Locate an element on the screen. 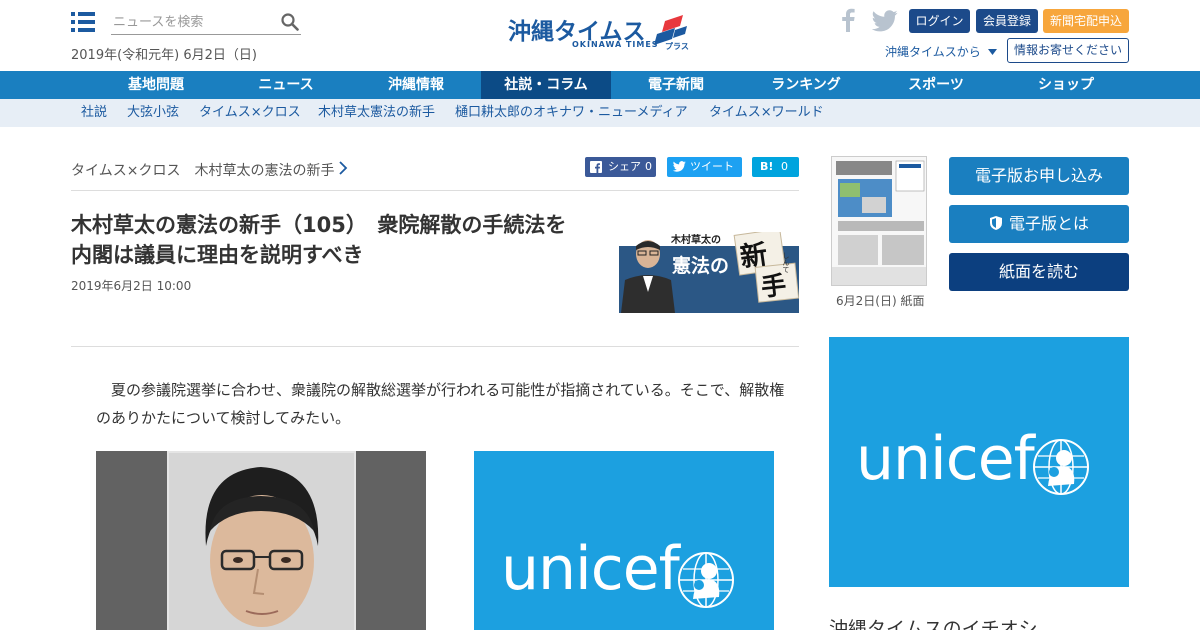  about-digital-button: 電子版とは is located at coordinates (1039, 224).